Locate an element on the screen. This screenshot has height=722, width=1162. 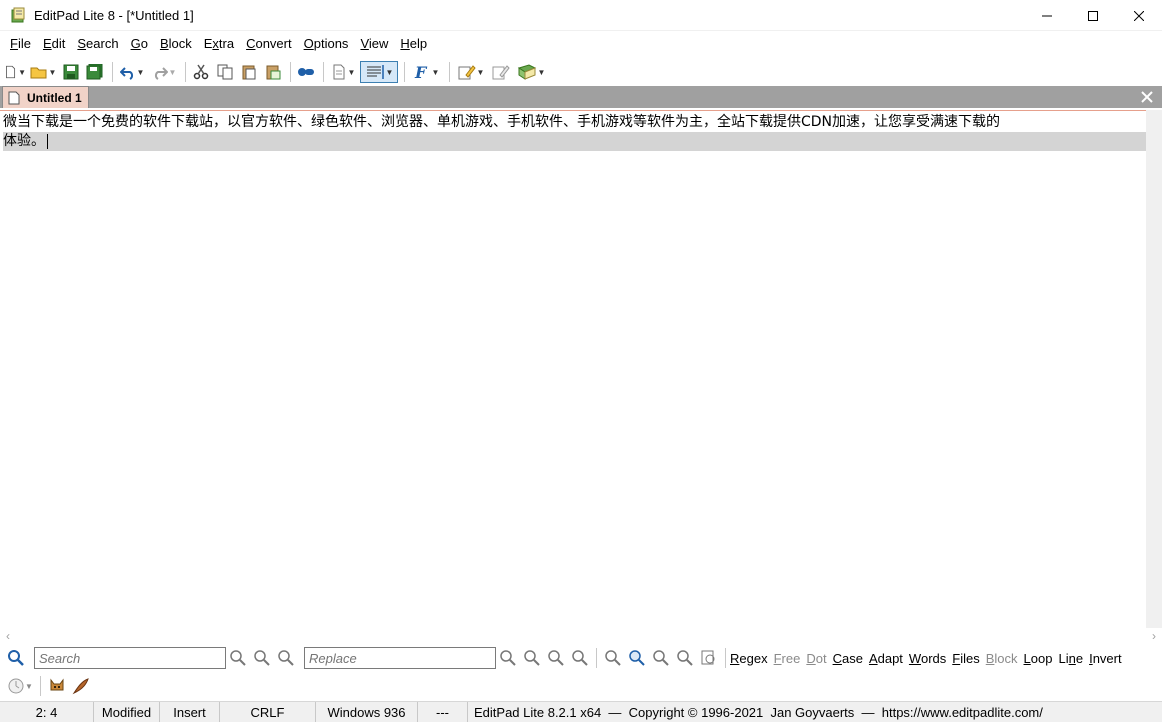
count-matches-button is located at coordinates (661, 658).